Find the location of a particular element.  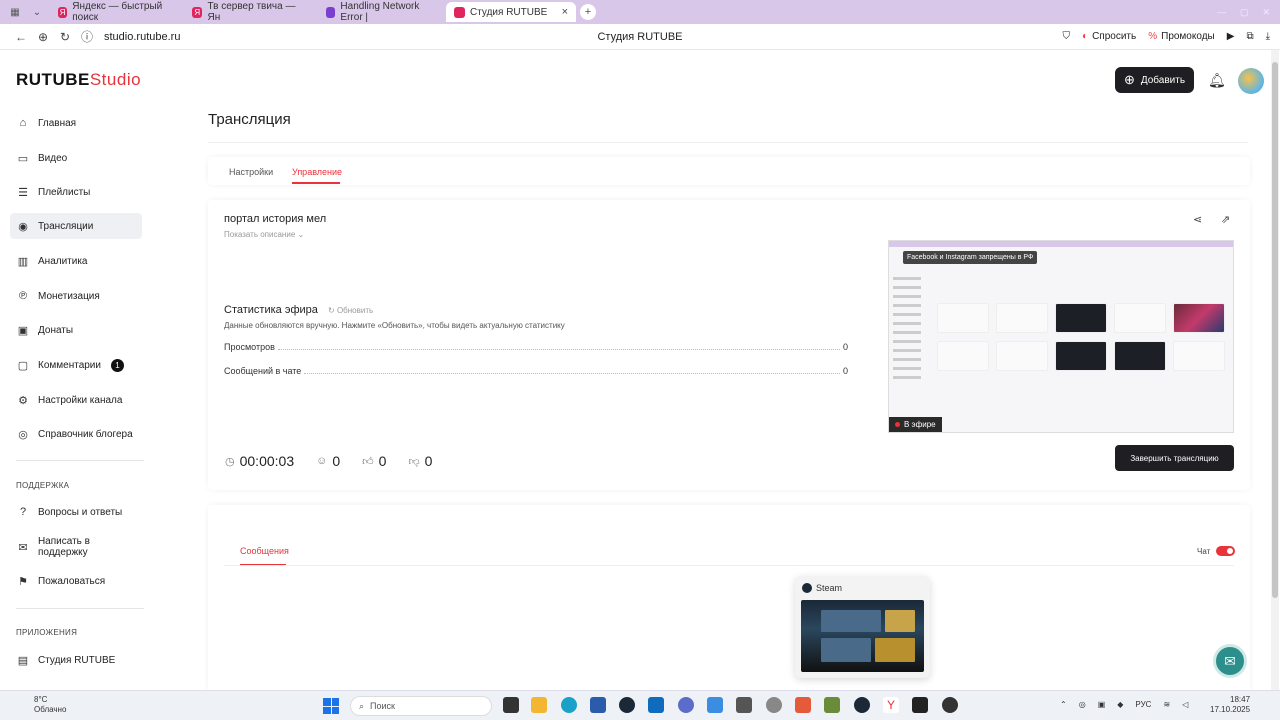

sidebar-item-video: ▭ Видео is located at coordinates (76, 158).